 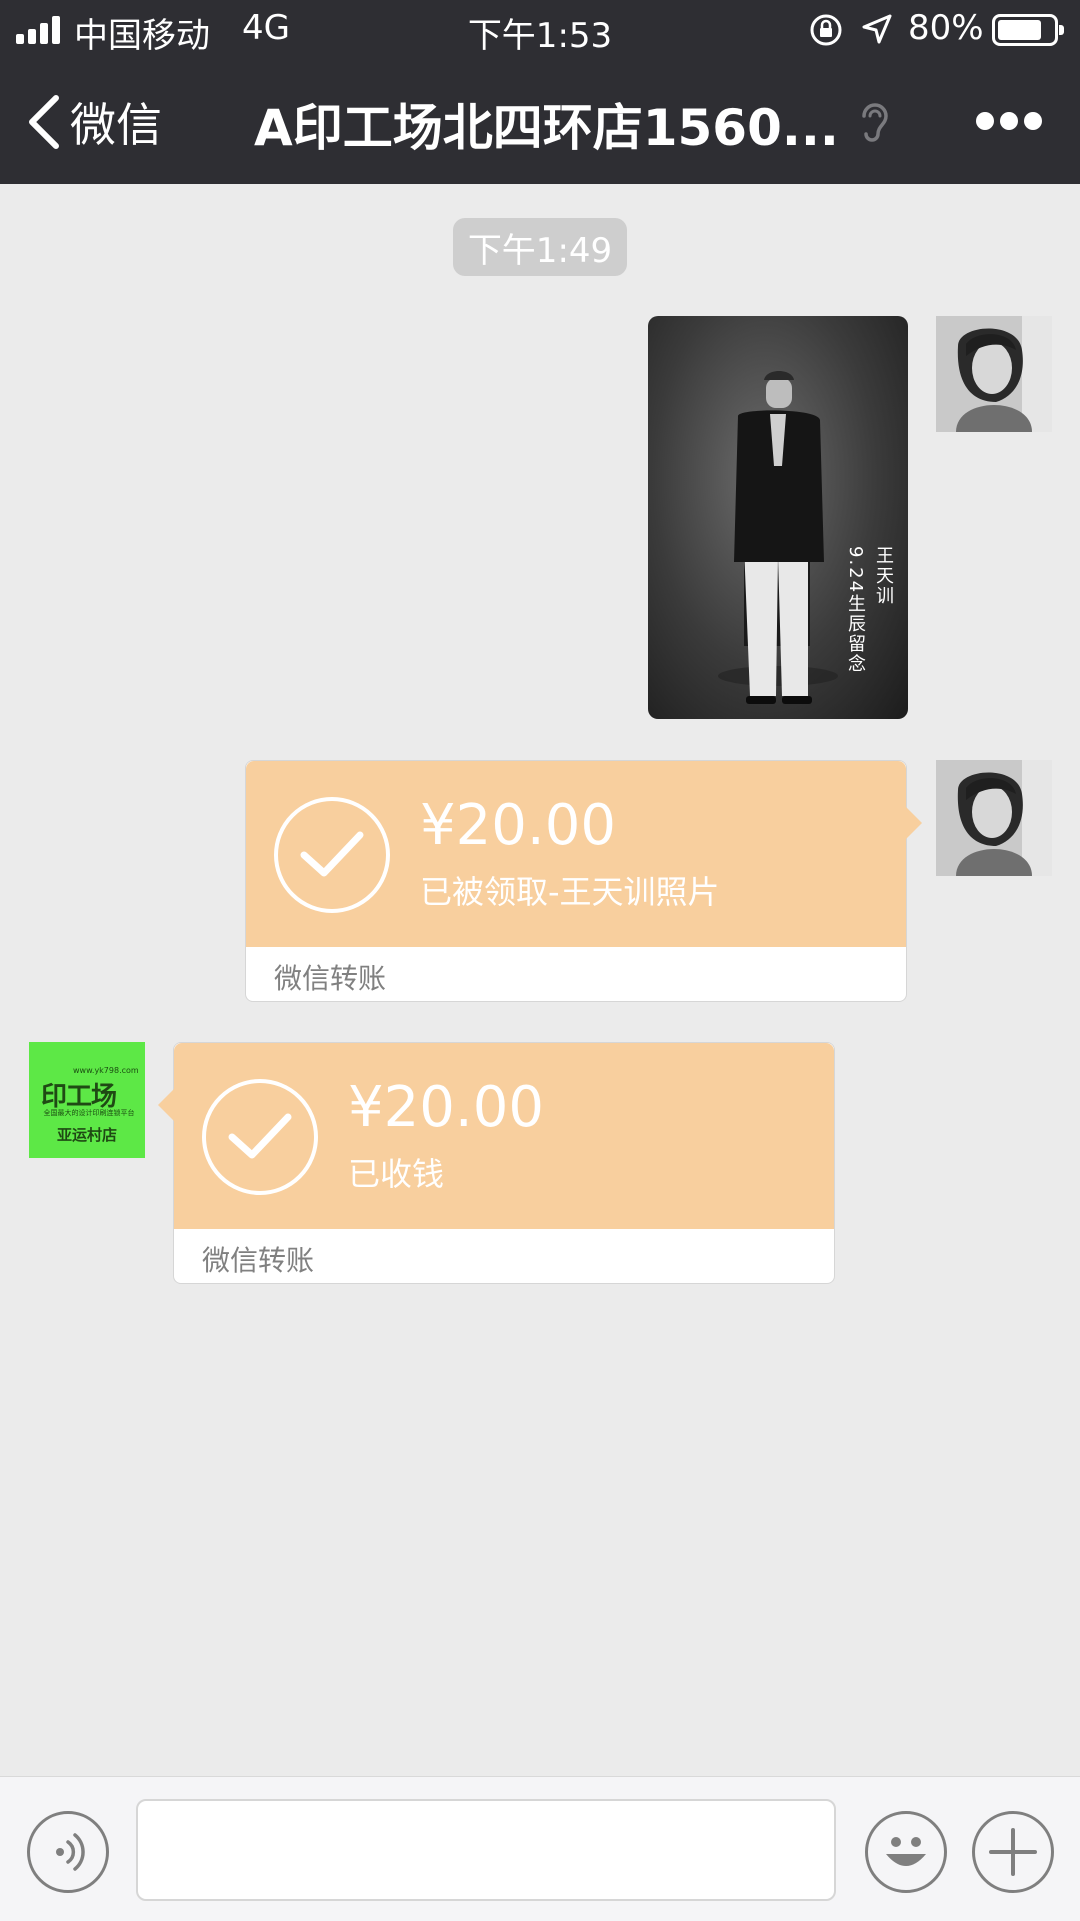 I want to click on plus-icon, so click(x=1013, y=1852).